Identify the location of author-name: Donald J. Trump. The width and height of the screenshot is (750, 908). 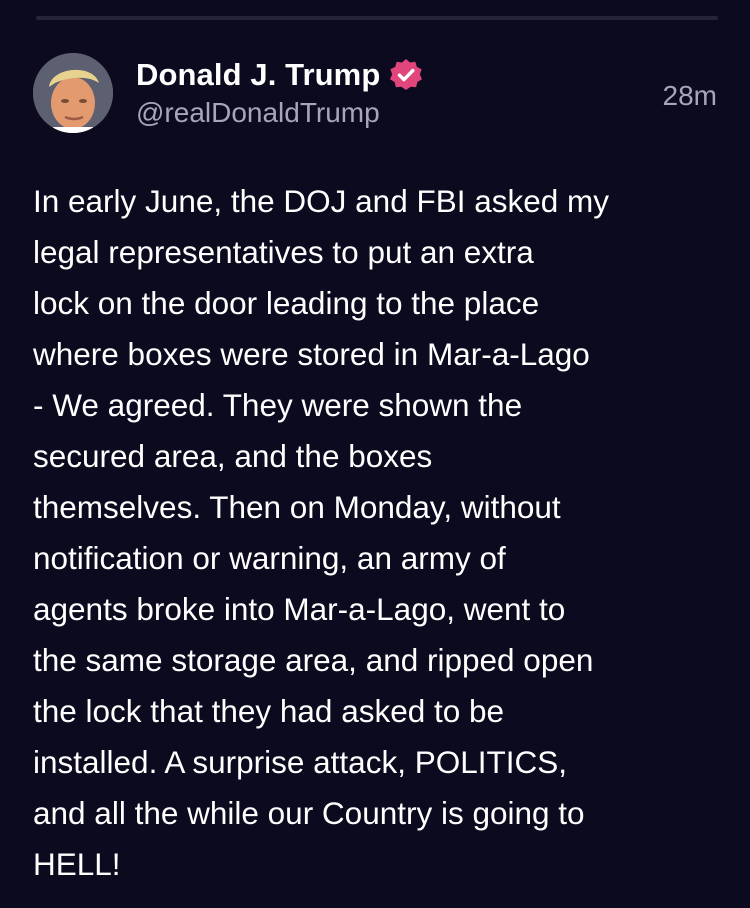
(258, 75).